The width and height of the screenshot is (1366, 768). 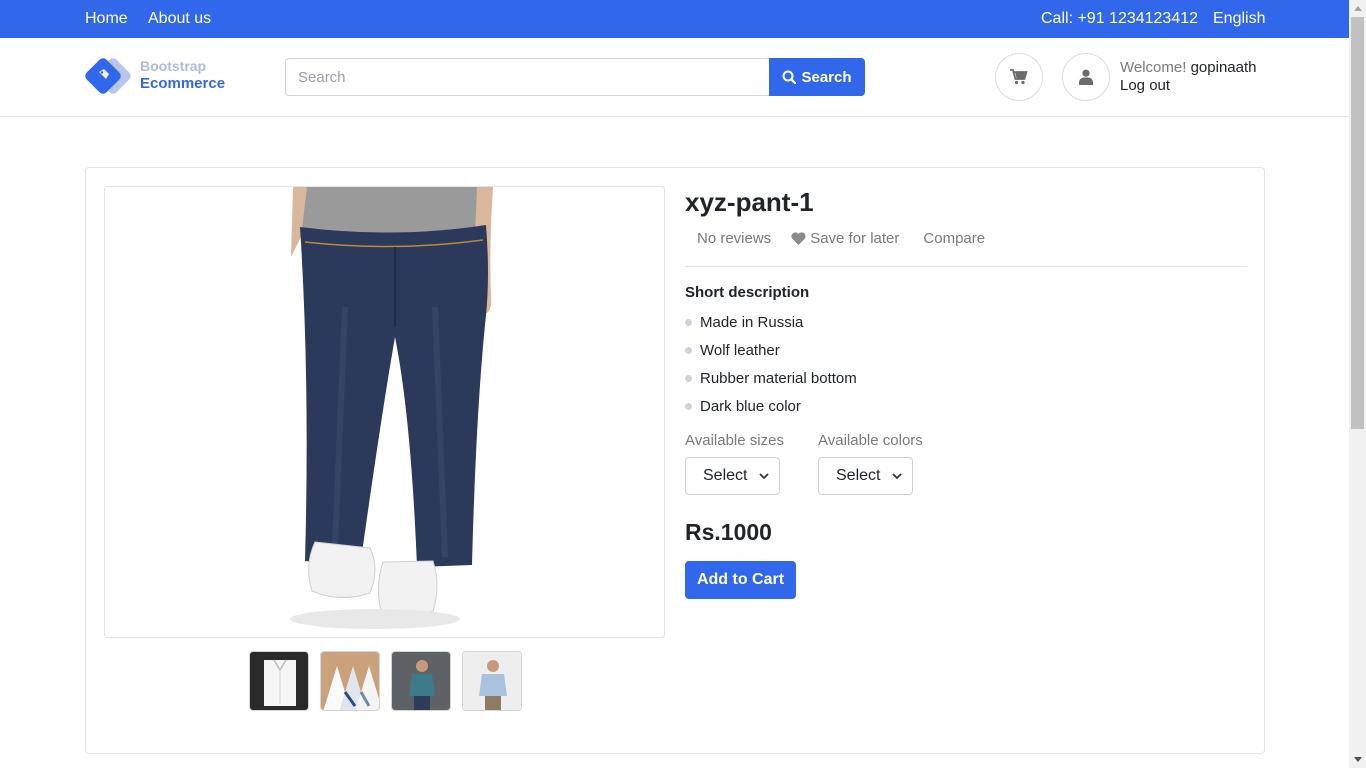 I want to click on feature-item: Rubber material bottom, so click(x=771, y=378).